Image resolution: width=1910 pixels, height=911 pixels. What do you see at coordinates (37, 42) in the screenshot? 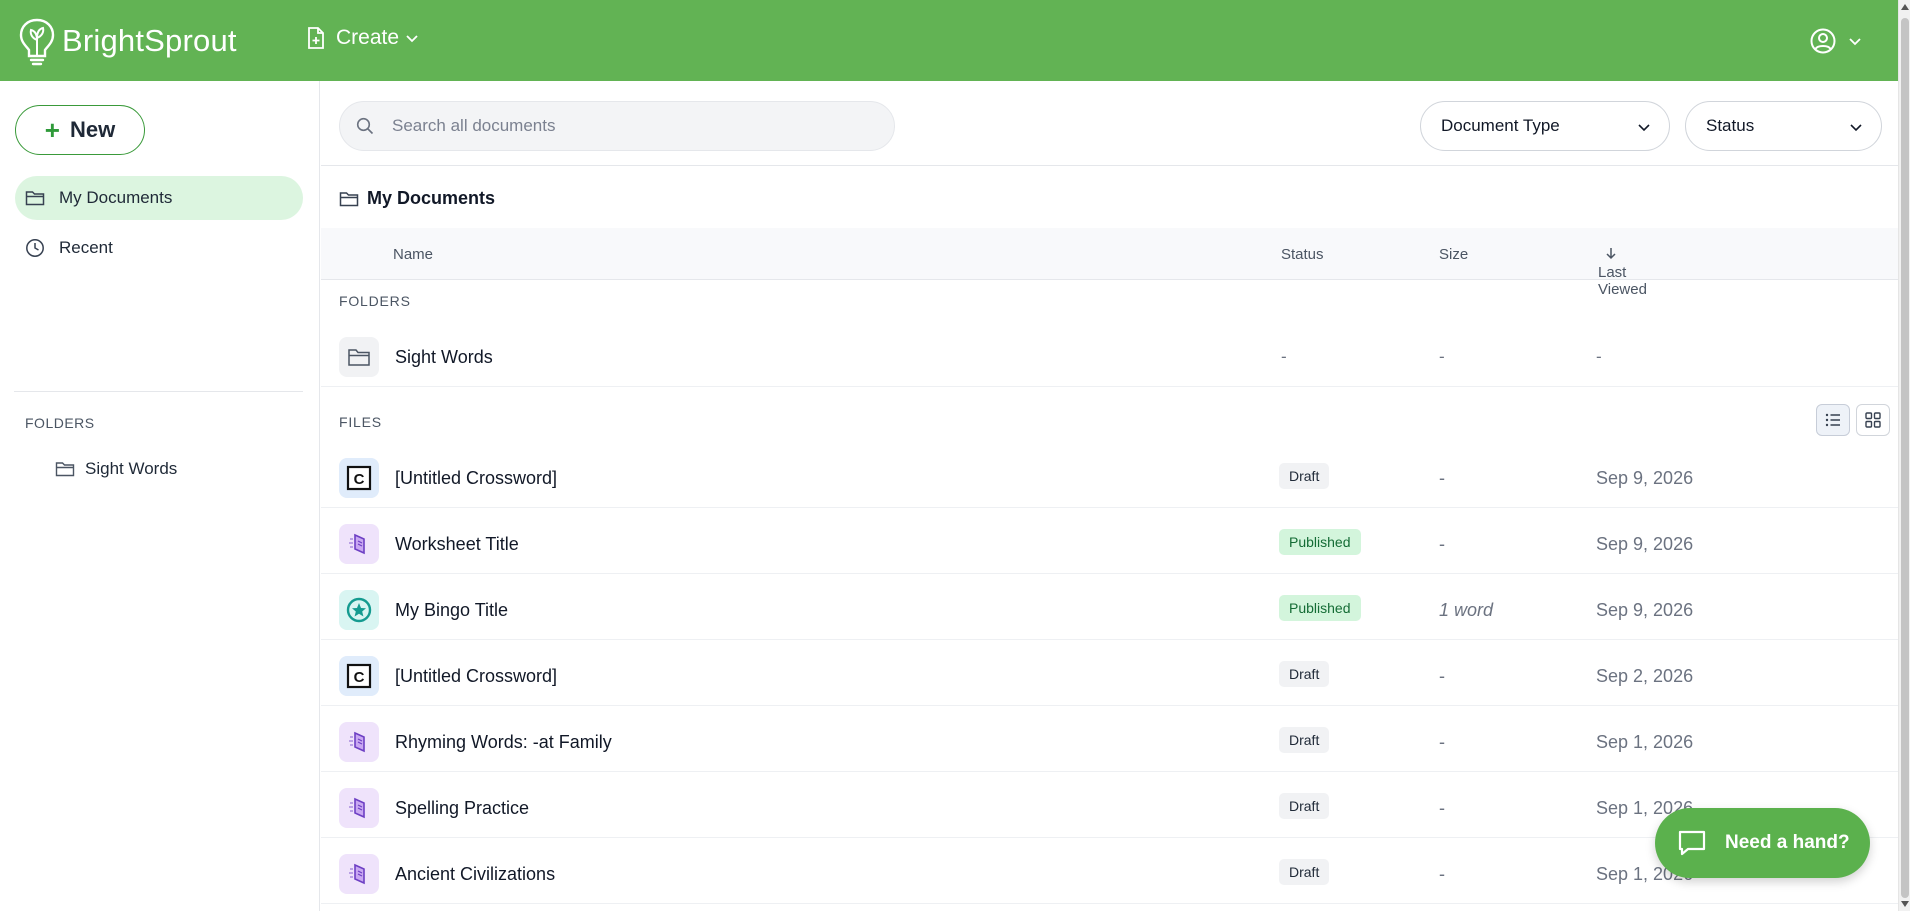
I see `lightbulb-sprout-icon` at bounding box center [37, 42].